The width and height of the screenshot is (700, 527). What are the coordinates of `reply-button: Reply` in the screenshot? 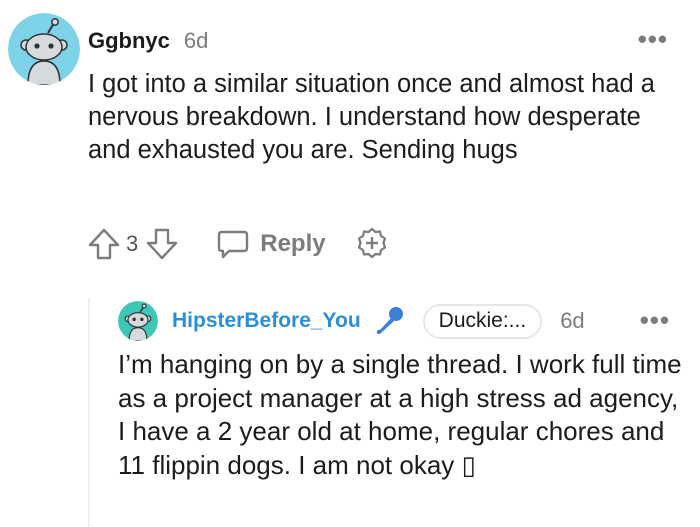 It's located at (271, 244).